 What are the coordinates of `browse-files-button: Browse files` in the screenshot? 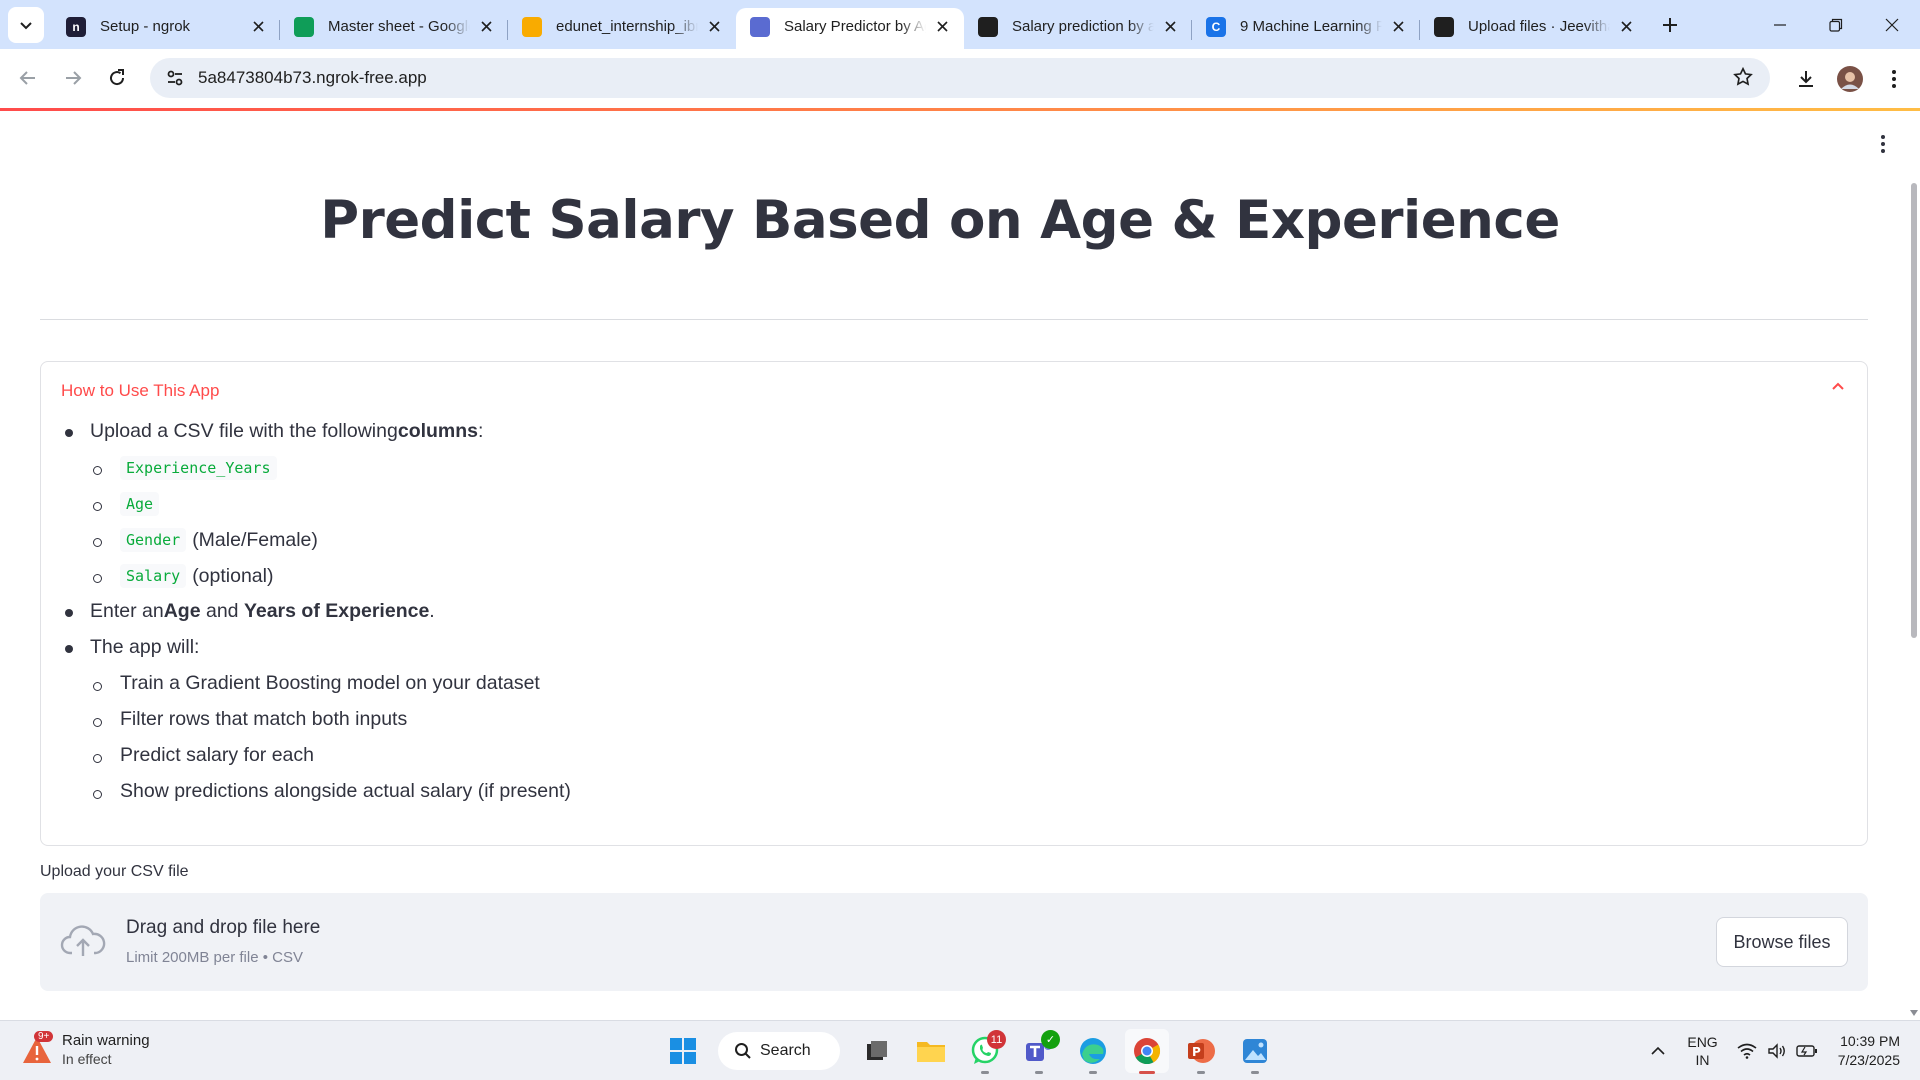 It's located at (1782, 942).